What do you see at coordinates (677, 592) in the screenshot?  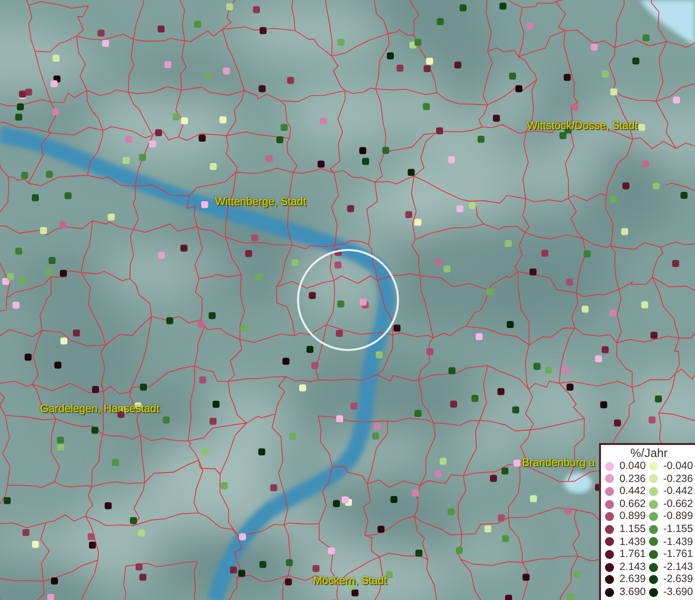 I see `legend-value: -3.690` at bounding box center [677, 592].